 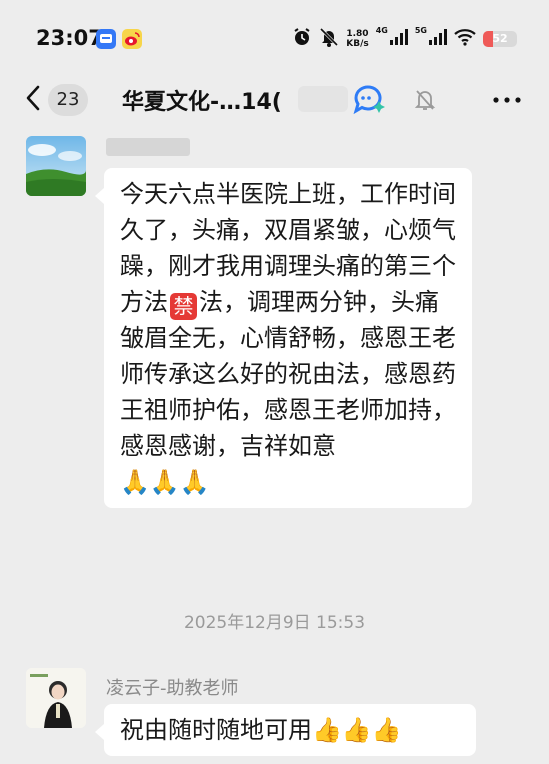 What do you see at coordinates (274, 36) in the screenshot?
I see `status-bar: 23:07 1.80 KB/s 4G 5G 52` at bounding box center [274, 36].